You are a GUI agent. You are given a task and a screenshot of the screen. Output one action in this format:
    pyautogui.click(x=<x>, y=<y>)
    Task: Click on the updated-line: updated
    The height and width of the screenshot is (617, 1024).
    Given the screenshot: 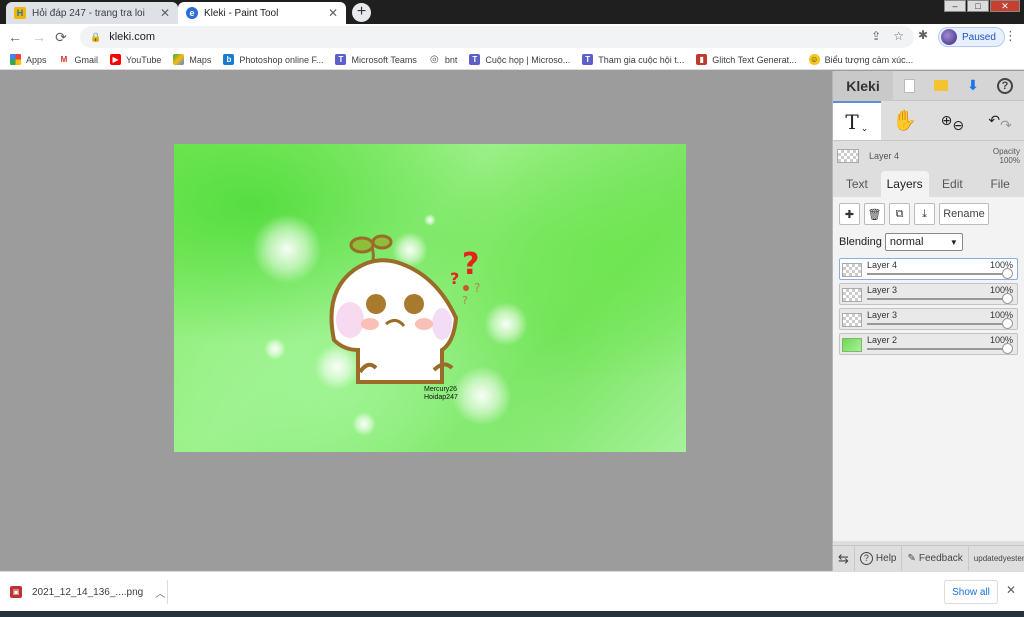 What is the action you would take?
    pyautogui.click(x=988, y=558)
    